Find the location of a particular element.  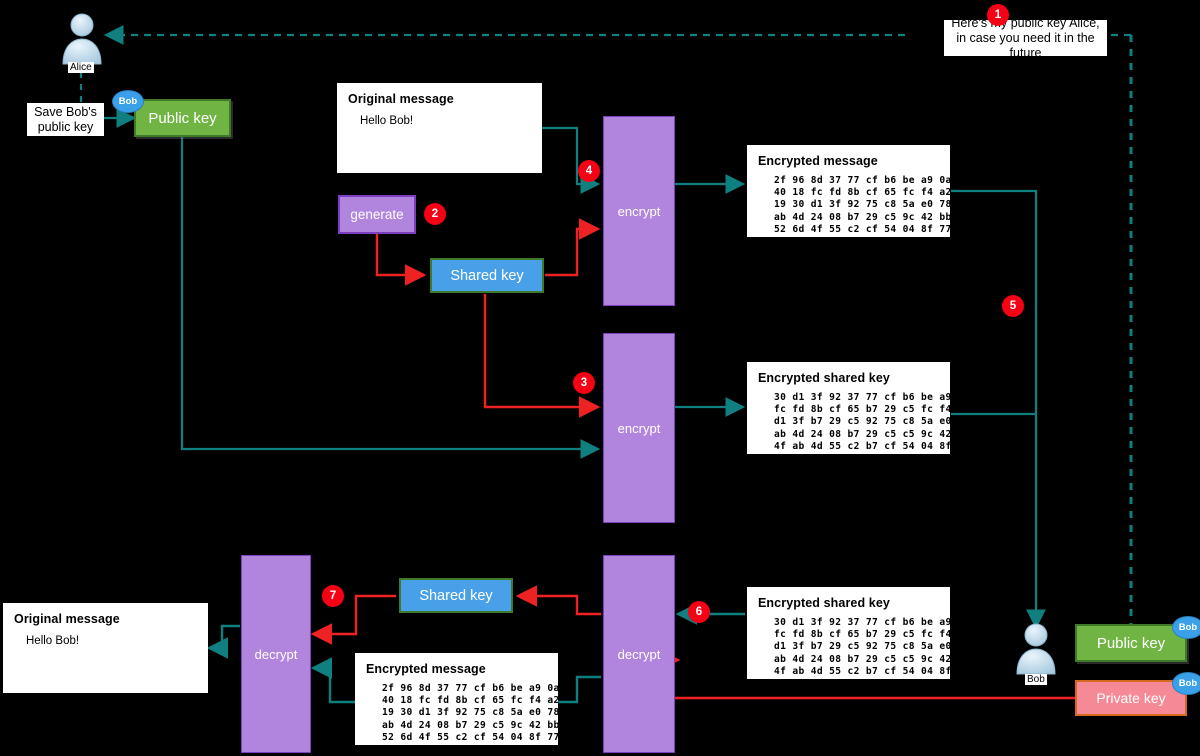

private-key: Private key is located at coordinates (1131, 698).